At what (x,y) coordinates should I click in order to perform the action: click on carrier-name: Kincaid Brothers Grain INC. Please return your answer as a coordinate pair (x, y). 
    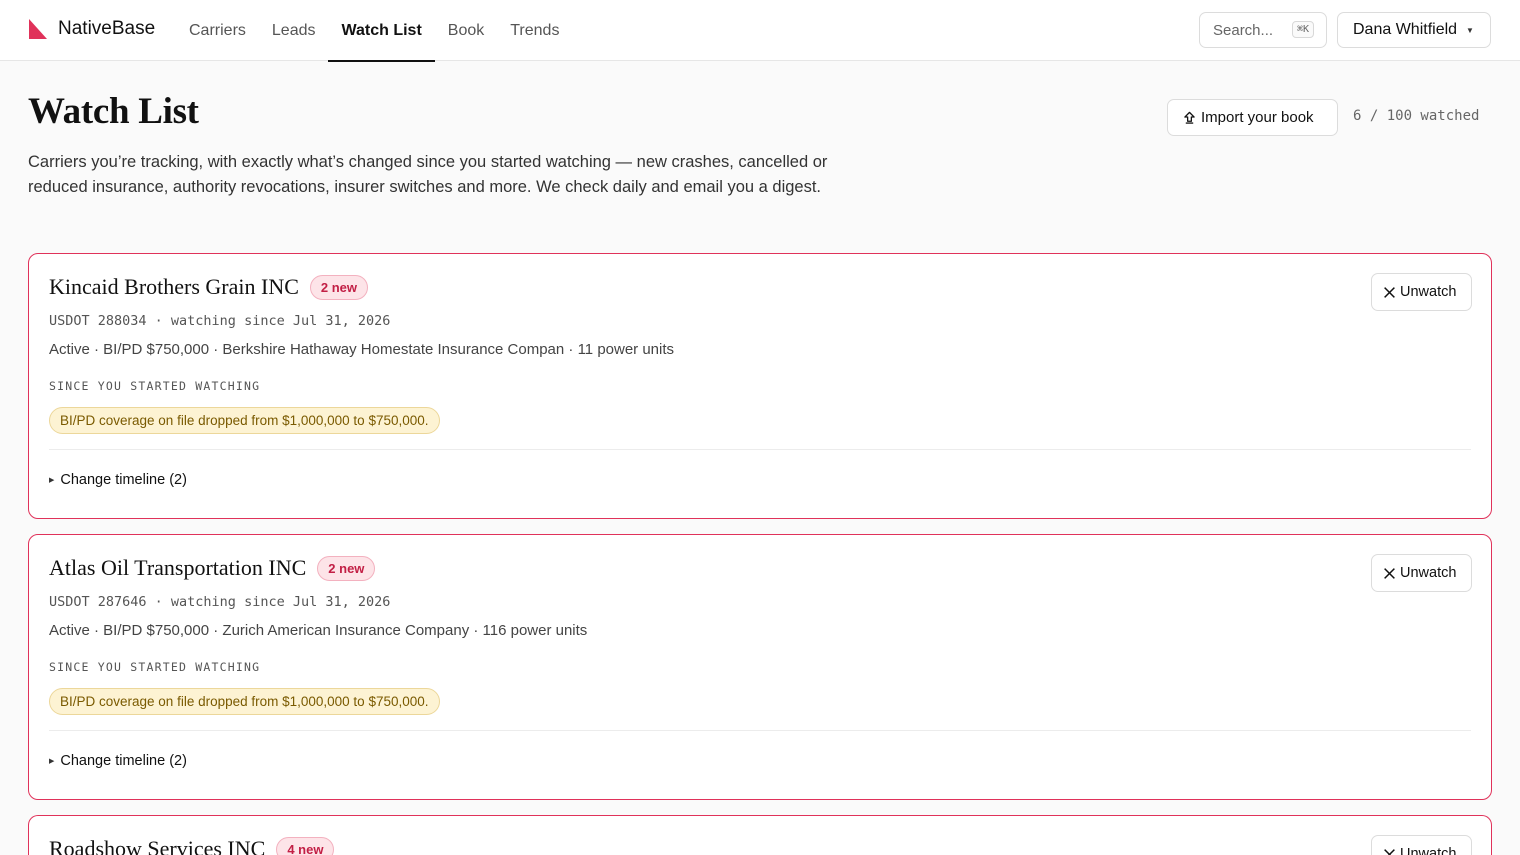
    Looking at the image, I should click on (174, 287).